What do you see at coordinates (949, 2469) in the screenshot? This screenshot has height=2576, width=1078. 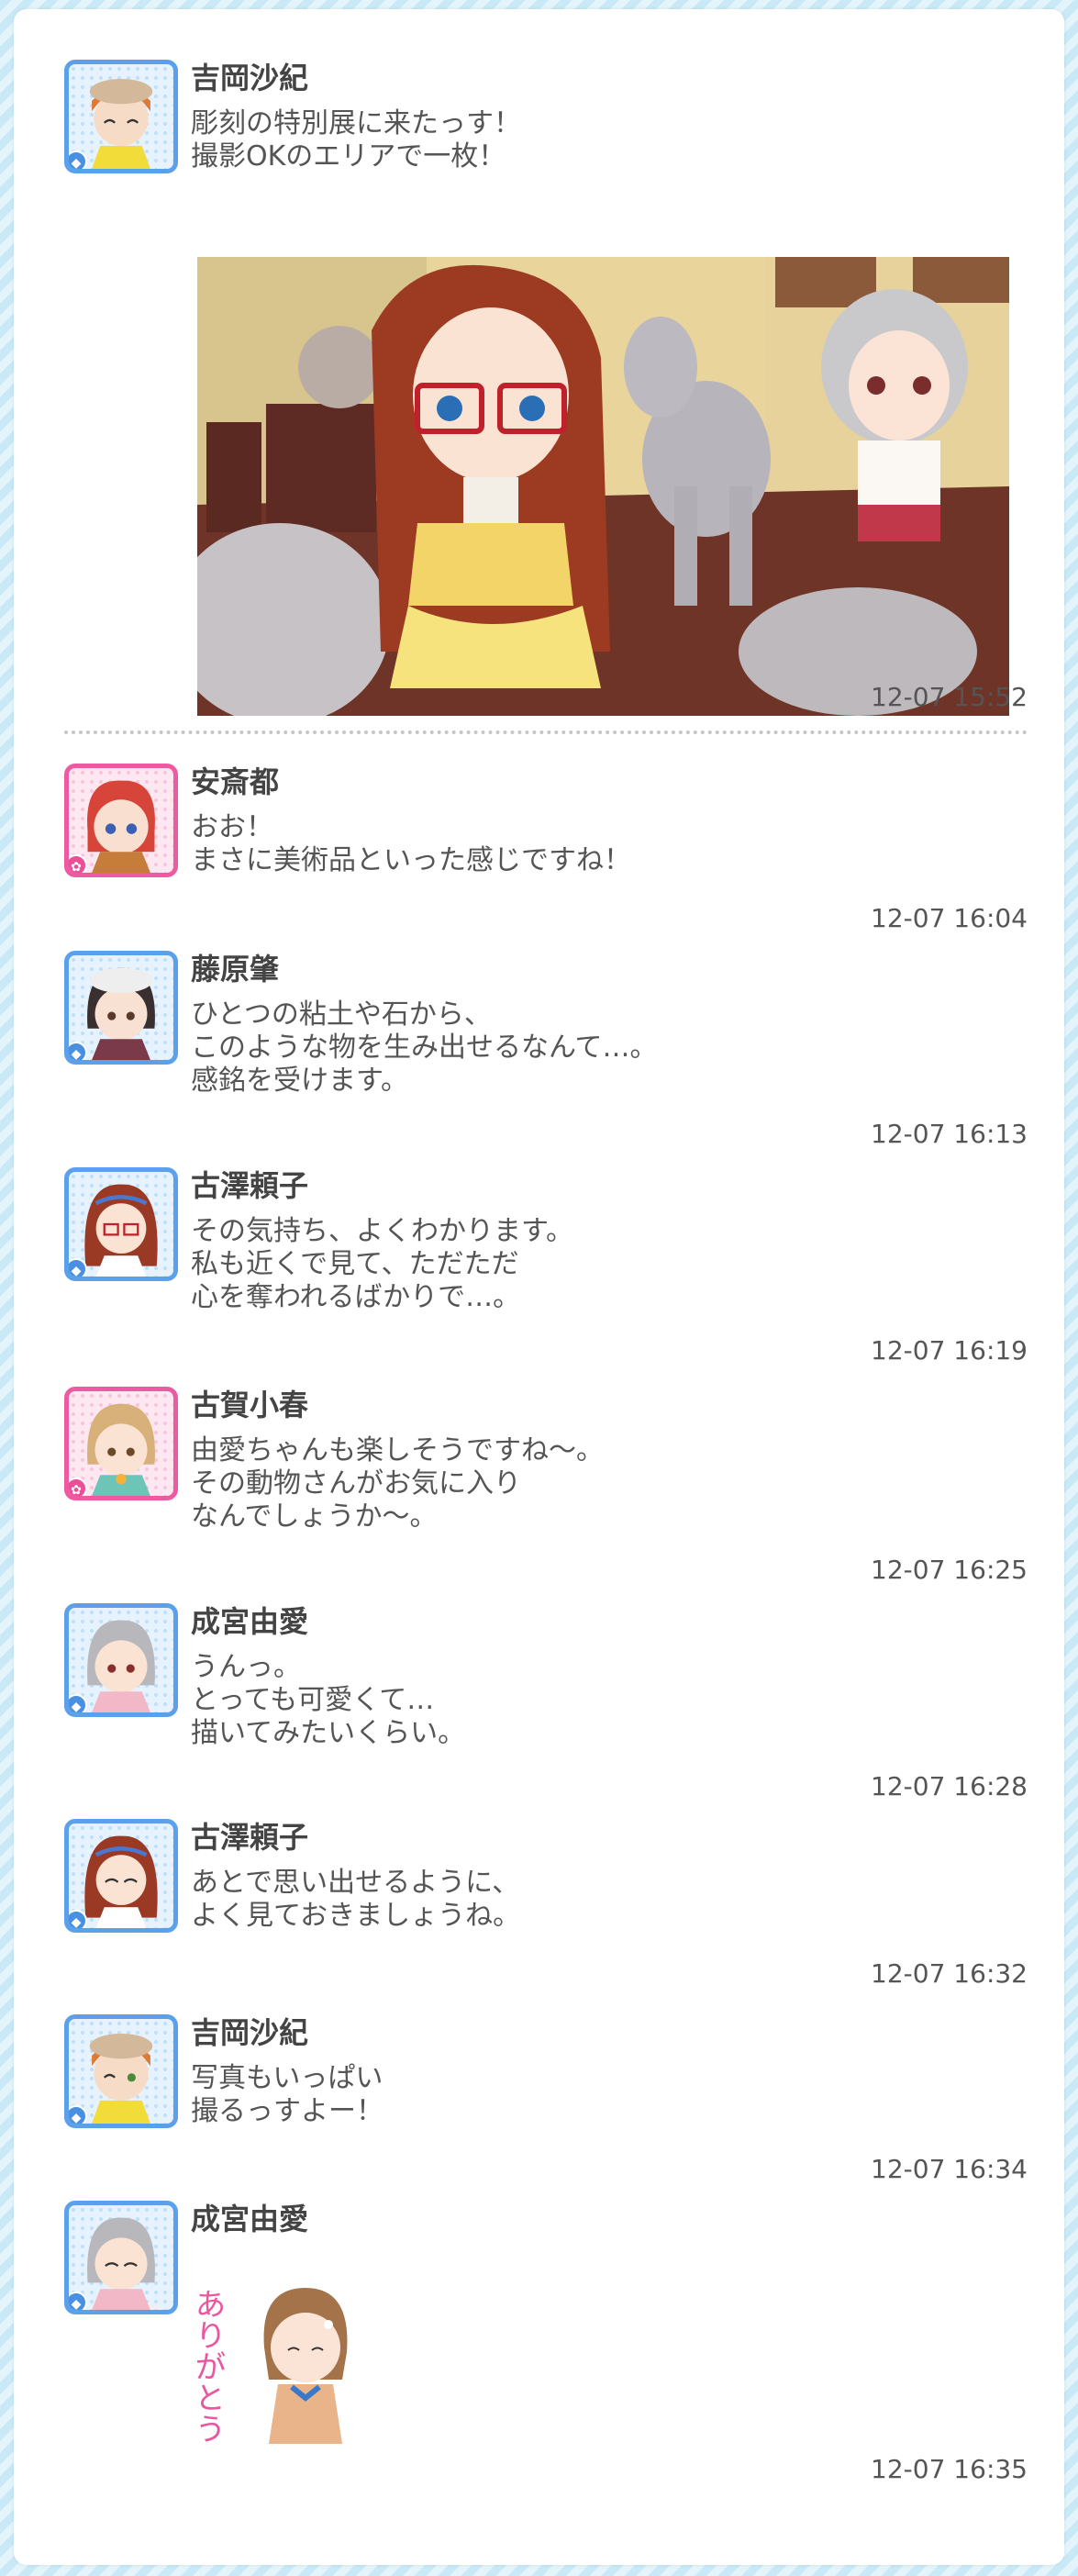 I see `timestamp: 12-07 16:35` at bounding box center [949, 2469].